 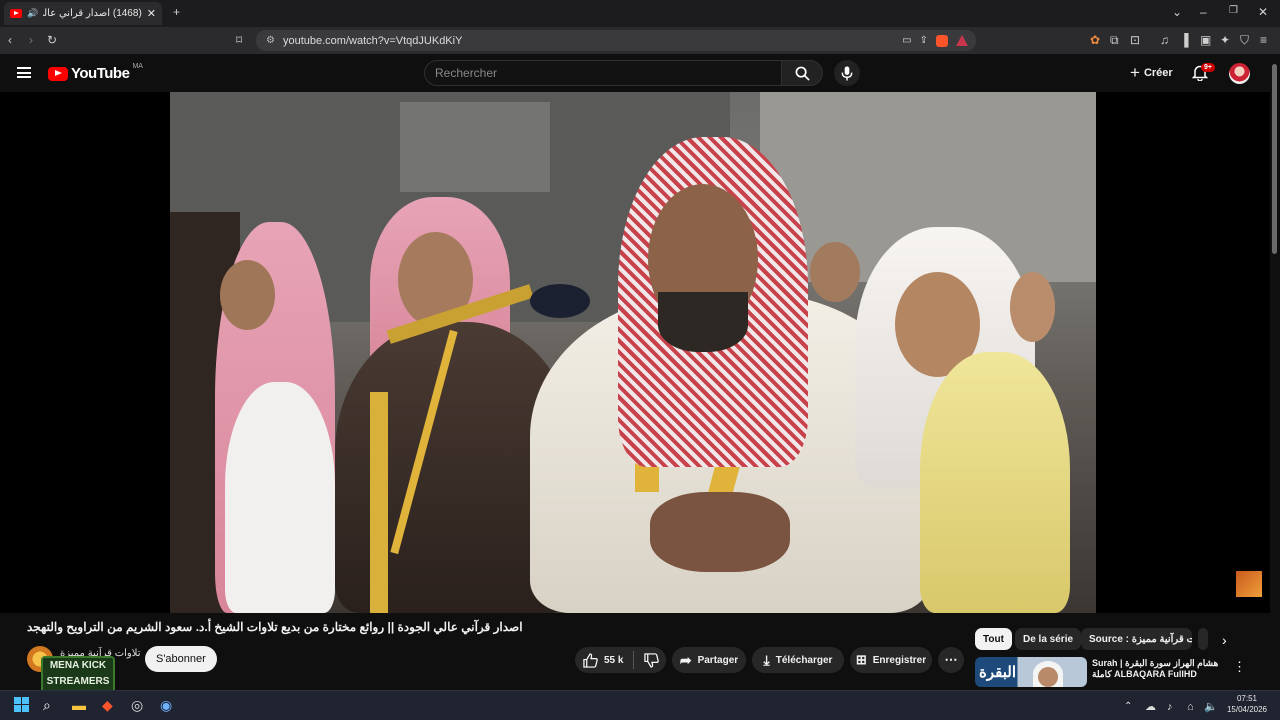 What do you see at coordinates (32, 13) in the screenshot?
I see `speaker-icon: 🔊` at bounding box center [32, 13].